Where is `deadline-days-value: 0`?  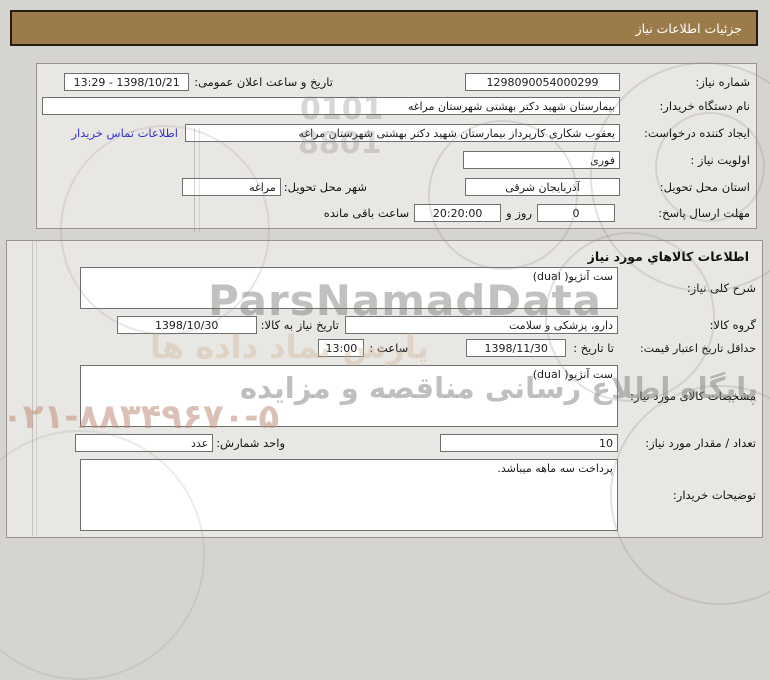
deadline-days-value: 0 is located at coordinates (576, 213).